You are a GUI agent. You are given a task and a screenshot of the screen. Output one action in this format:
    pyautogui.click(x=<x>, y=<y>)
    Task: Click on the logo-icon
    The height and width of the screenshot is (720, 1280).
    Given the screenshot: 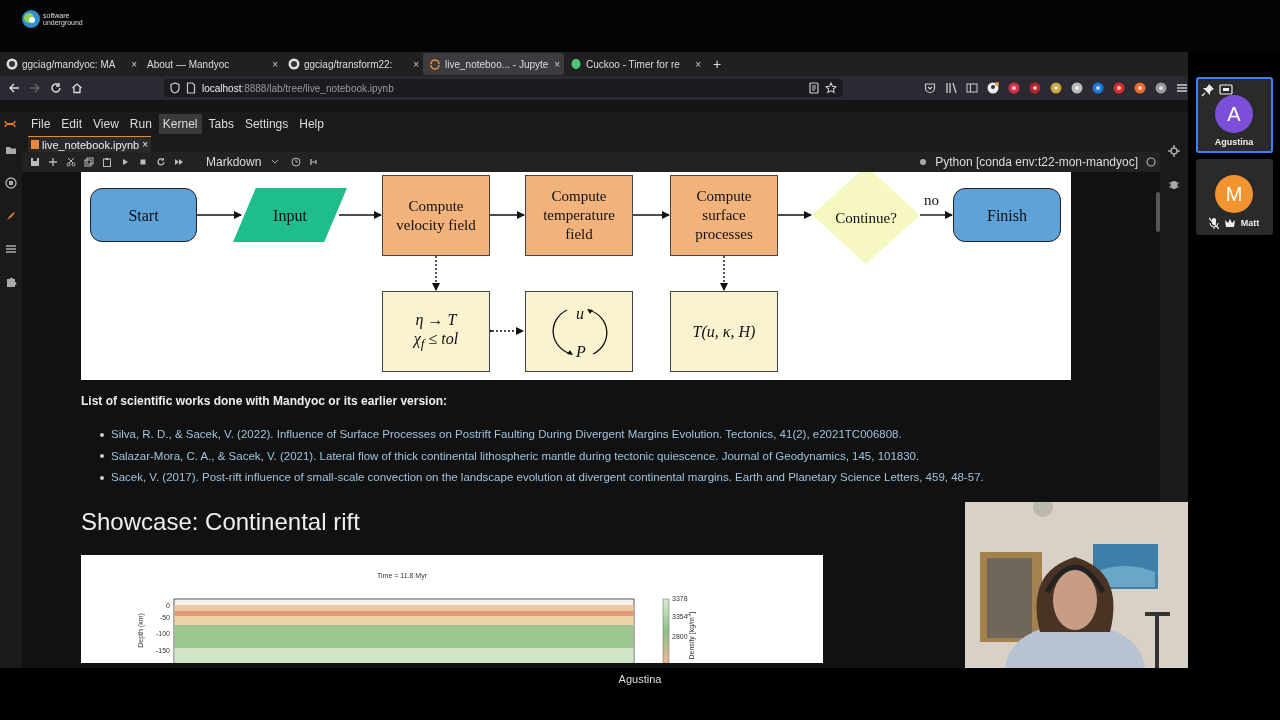 What is the action you would take?
    pyautogui.click(x=31, y=19)
    